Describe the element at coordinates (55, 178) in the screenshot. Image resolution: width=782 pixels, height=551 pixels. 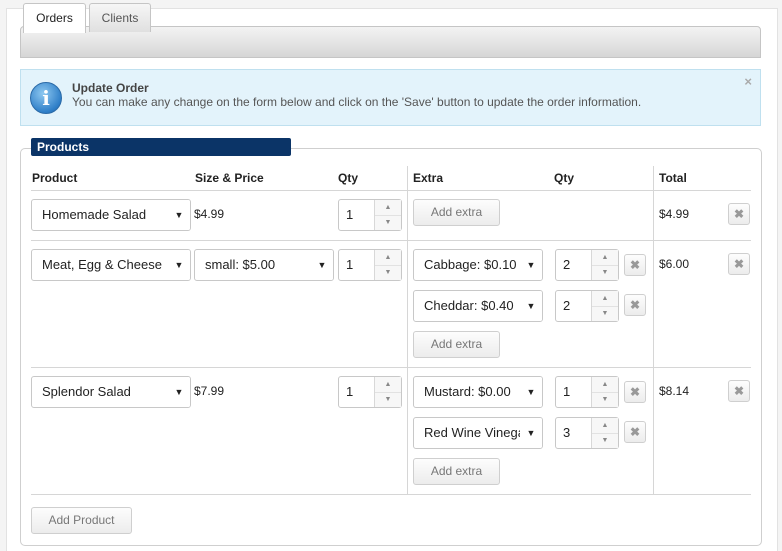
I see `header-product: Product` at that location.